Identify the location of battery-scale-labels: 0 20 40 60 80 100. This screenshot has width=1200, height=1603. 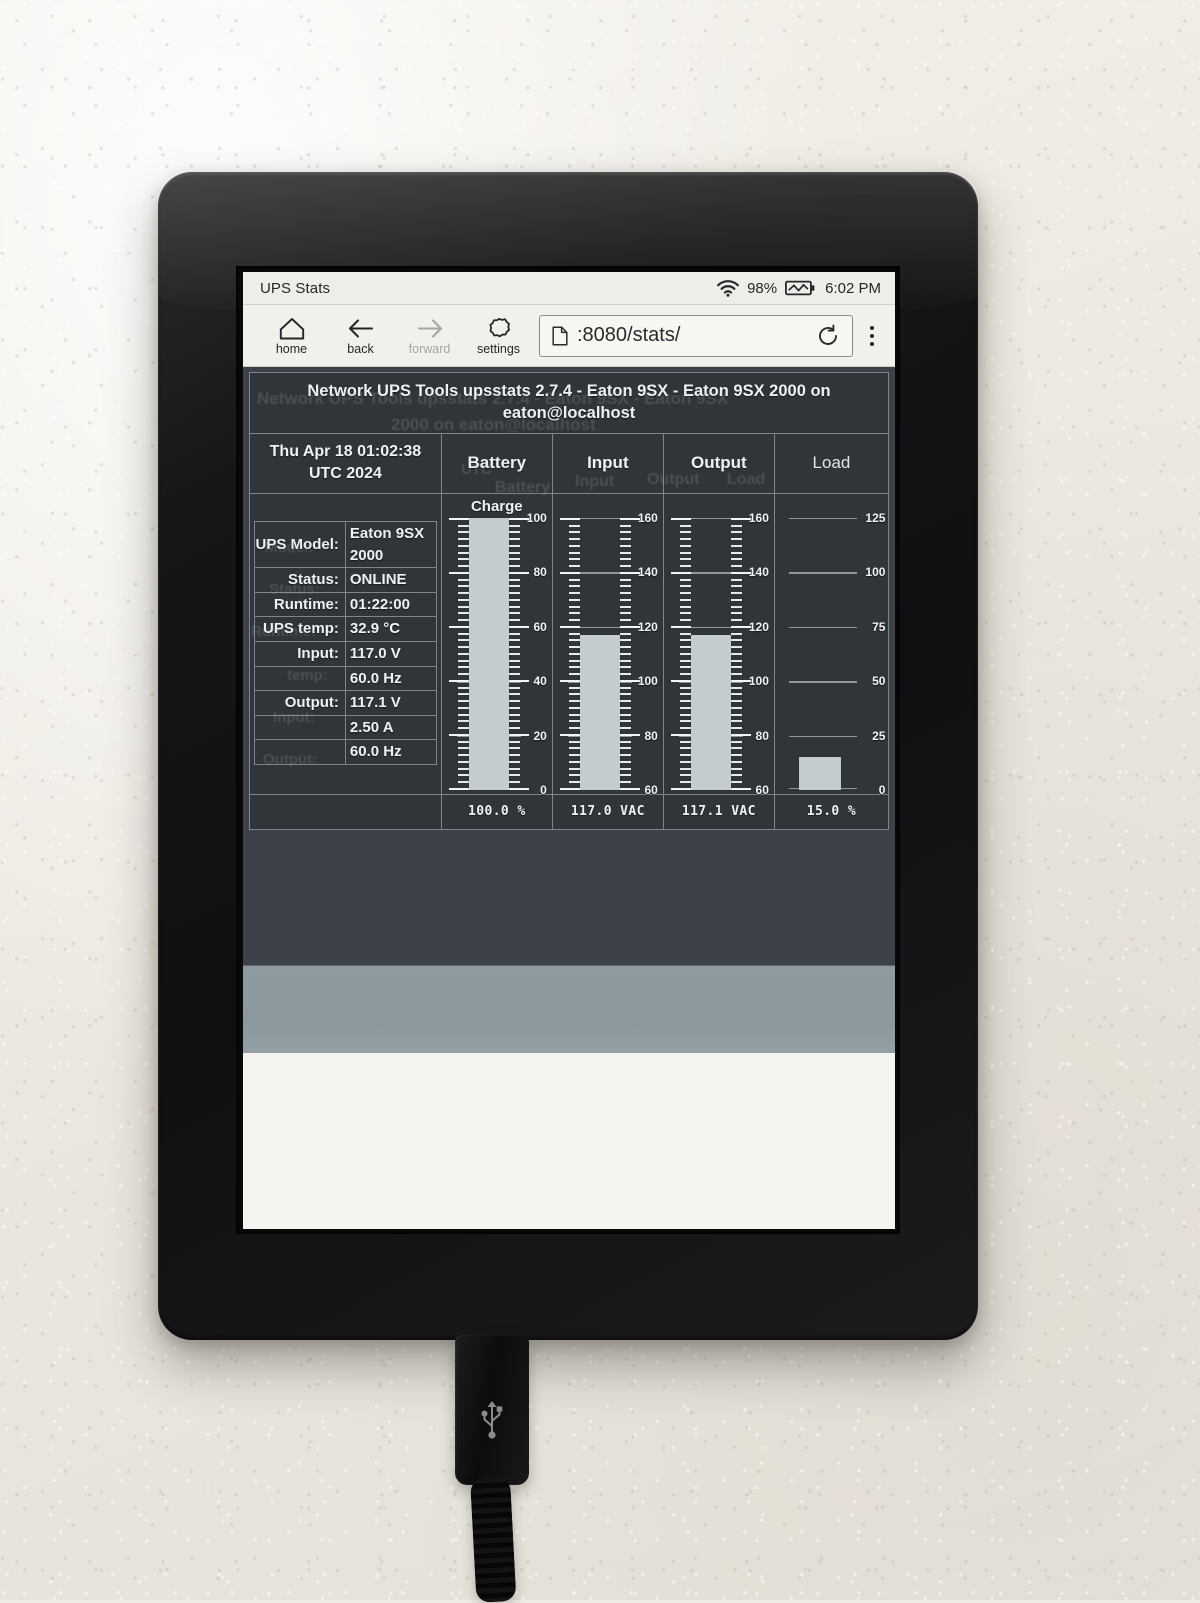
(530, 654).